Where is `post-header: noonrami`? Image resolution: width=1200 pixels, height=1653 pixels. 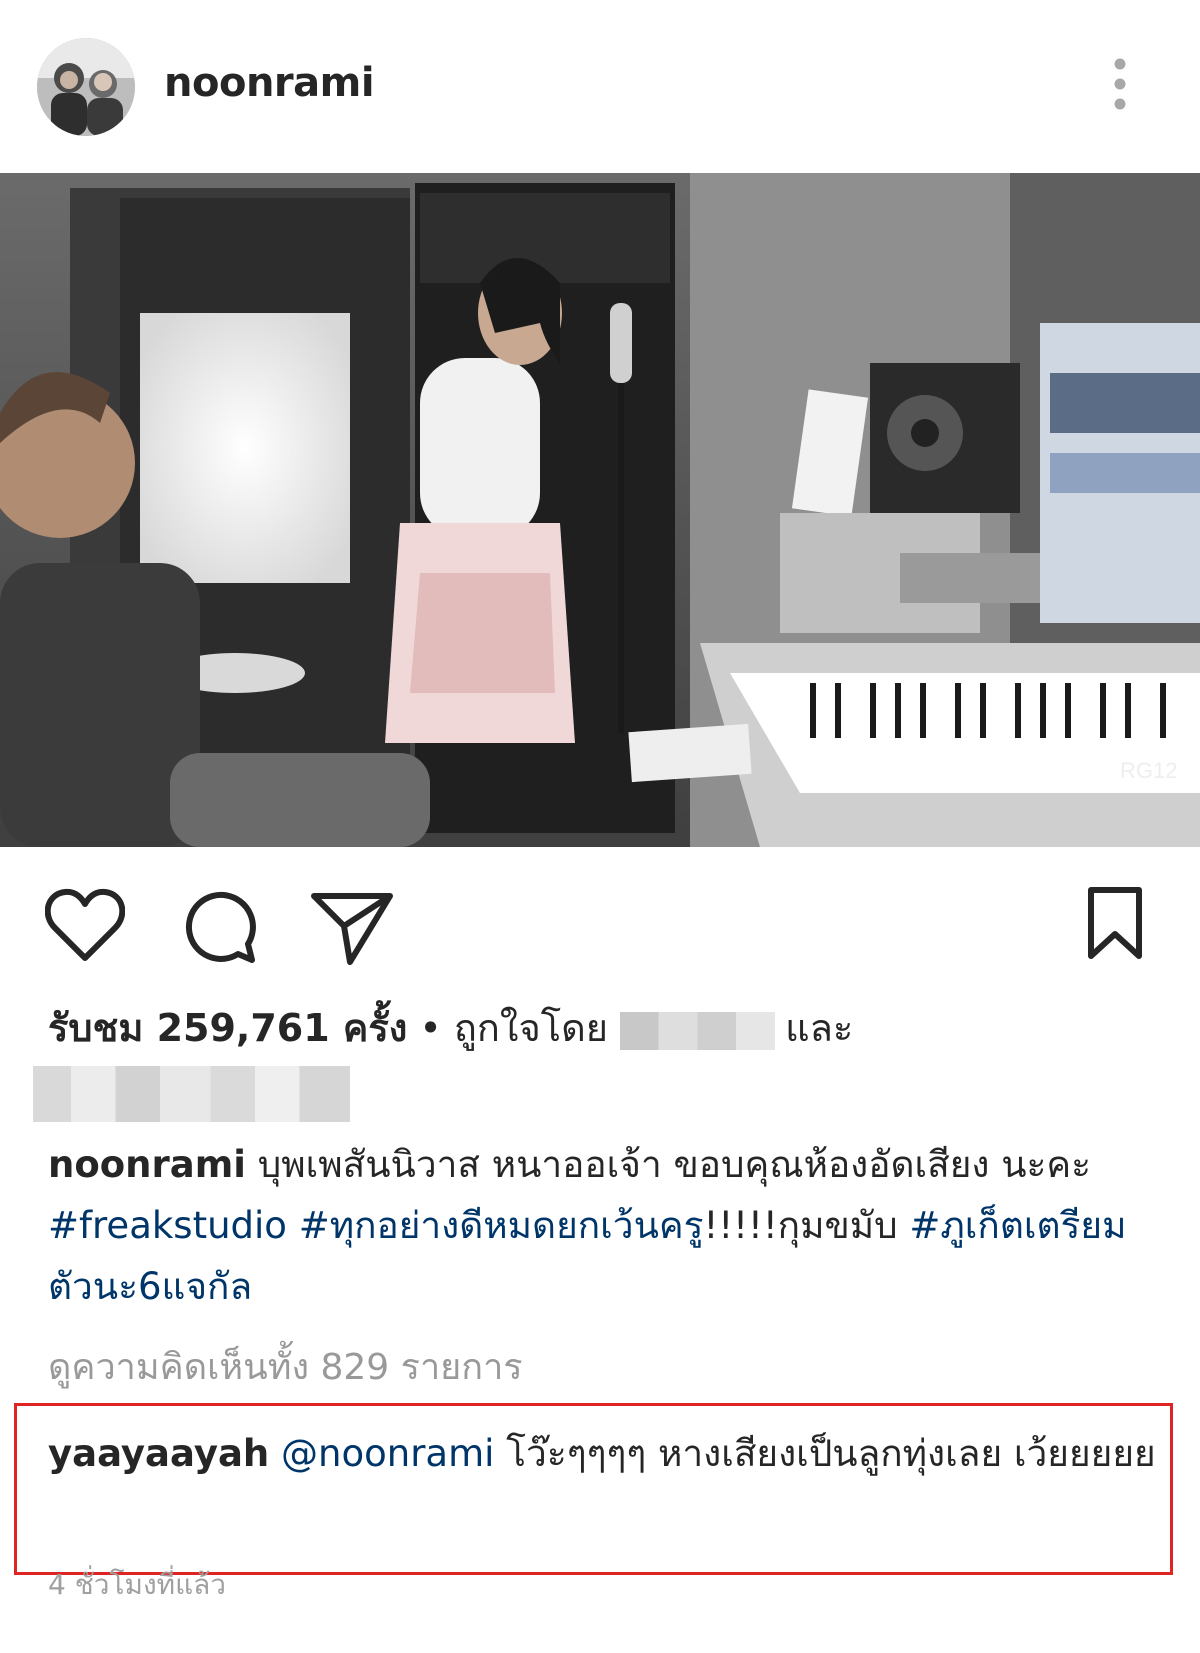
post-header: noonrami is located at coordinates (600, 85).